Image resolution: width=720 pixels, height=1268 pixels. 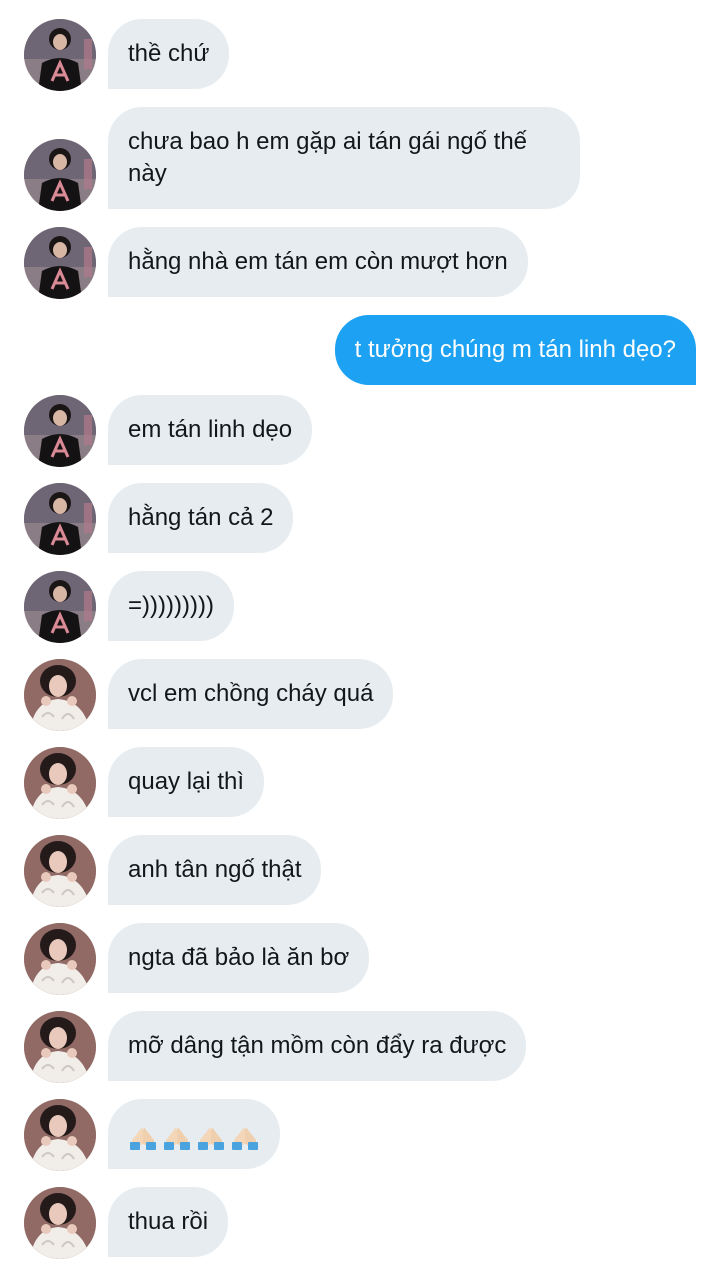 I want to click on message-bubble-incoming: thề chứ, so click(x=169, y=54).